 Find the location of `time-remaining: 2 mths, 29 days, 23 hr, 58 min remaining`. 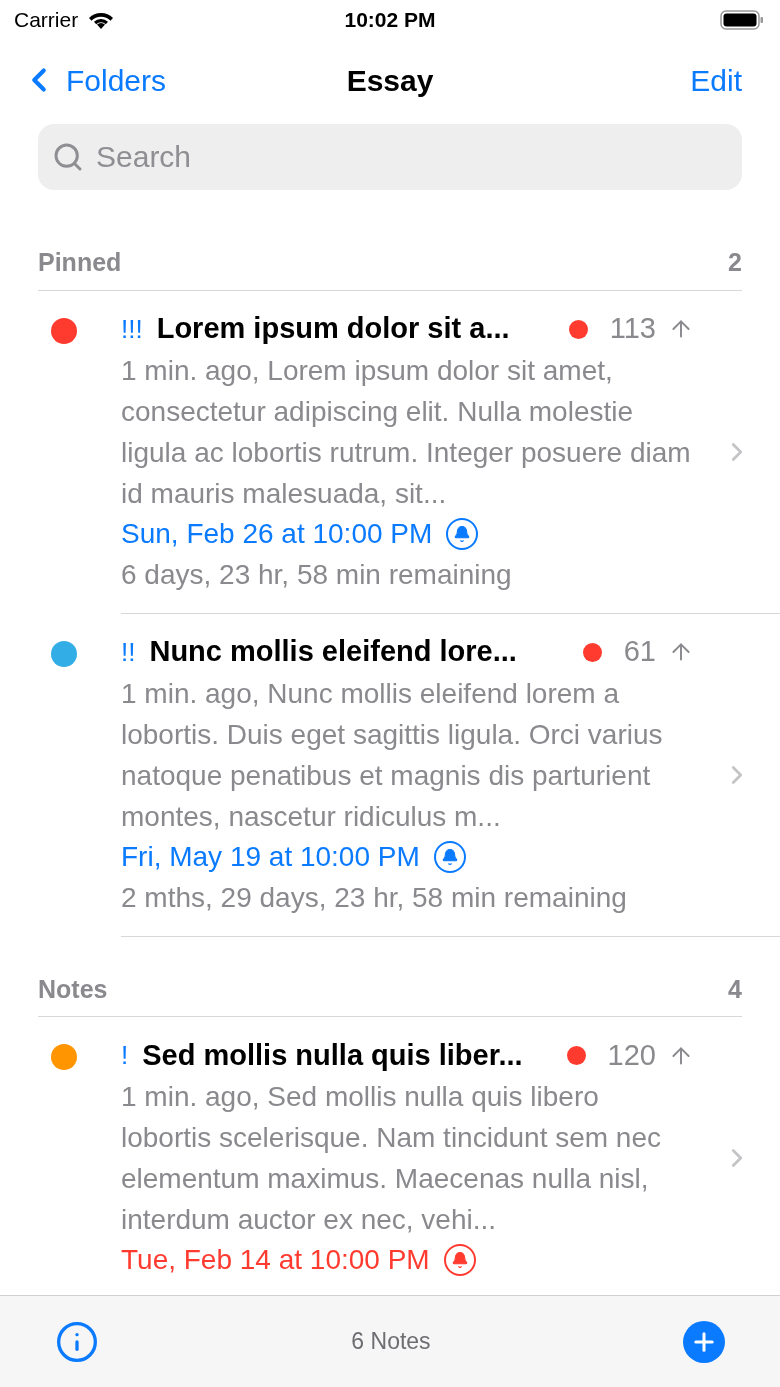

time-remaining: 2 mths, 29 days, 23 hr, 58 min remaining is located at coordinates (374, 897).